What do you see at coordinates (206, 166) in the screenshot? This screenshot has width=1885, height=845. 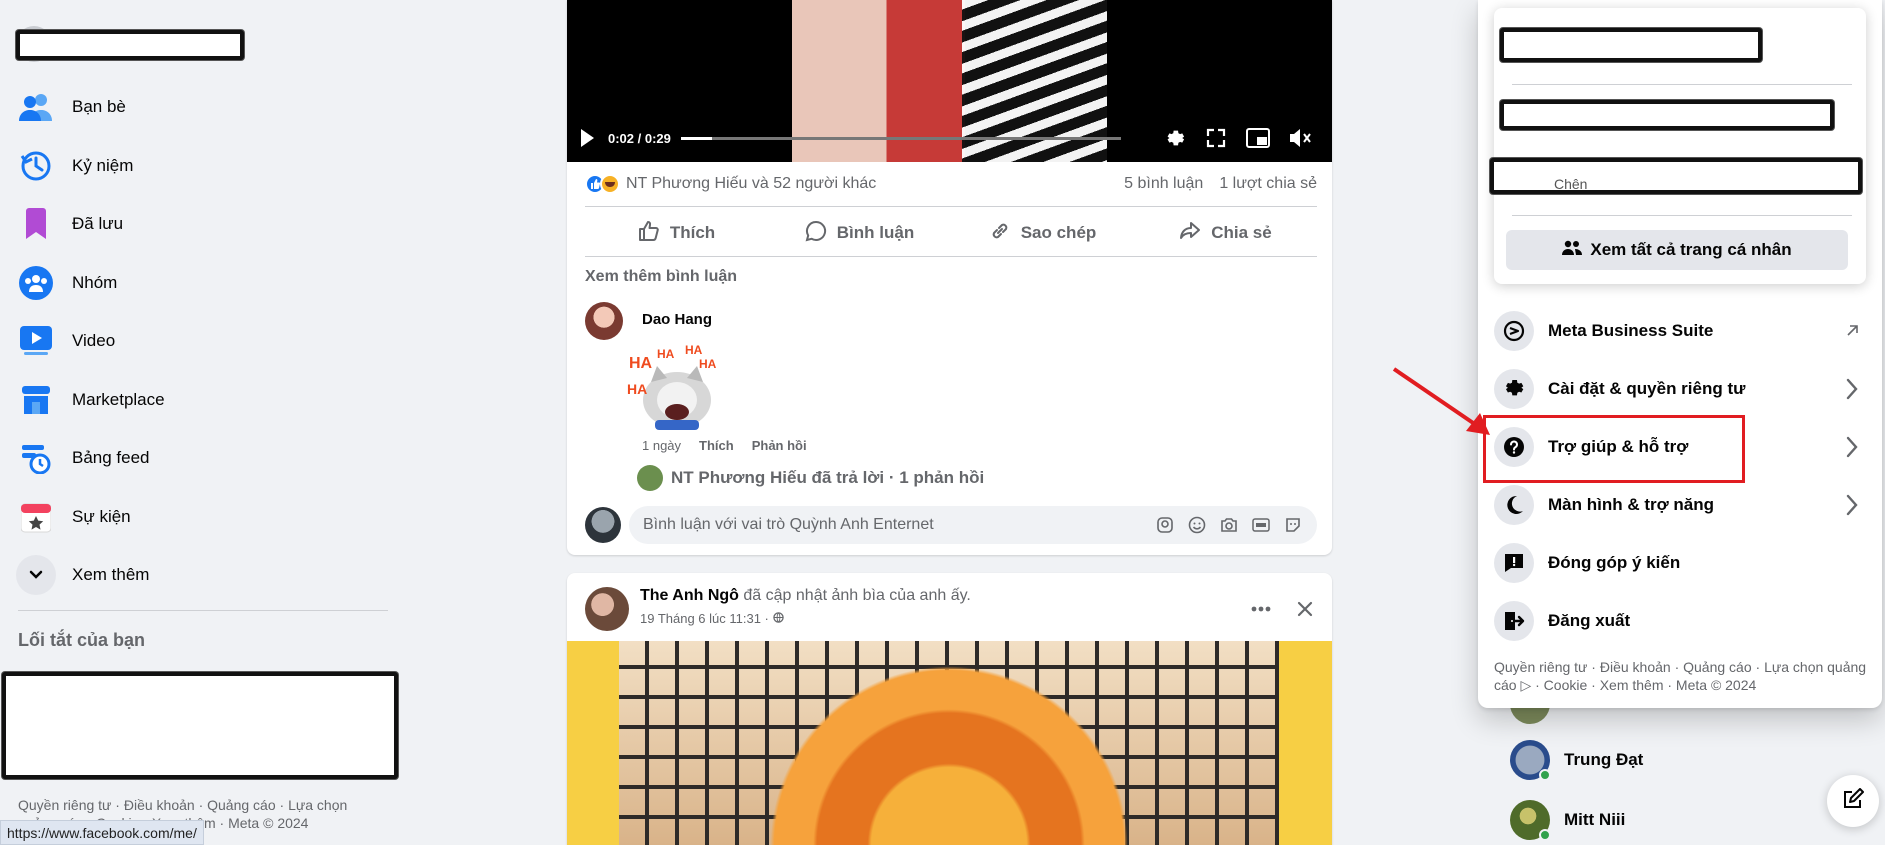 I see `sidebar-item-memories: Kỷ niệm` at bounding box center [206, 166].